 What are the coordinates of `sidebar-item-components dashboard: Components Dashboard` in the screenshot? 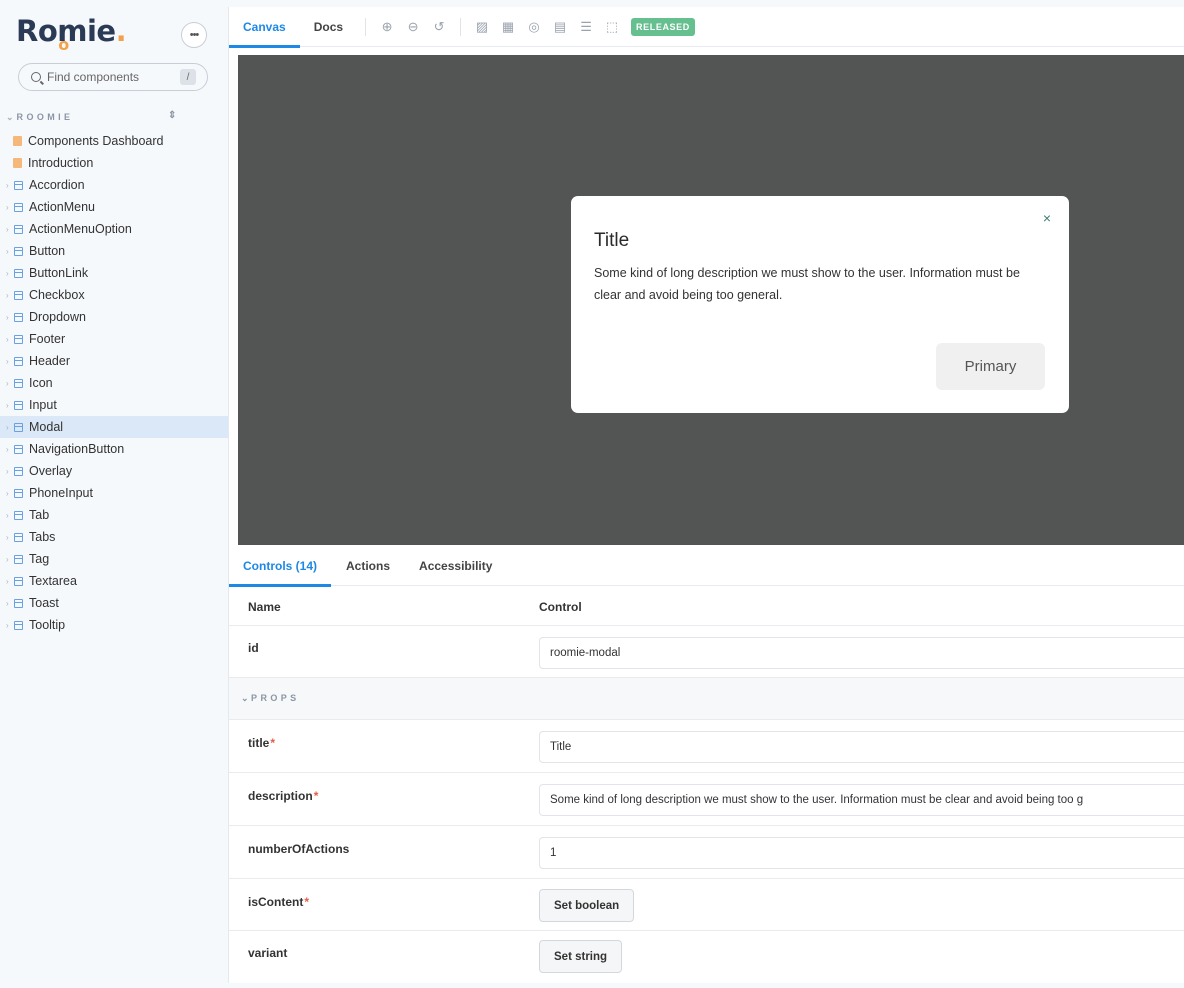 It's located at (114, 141).